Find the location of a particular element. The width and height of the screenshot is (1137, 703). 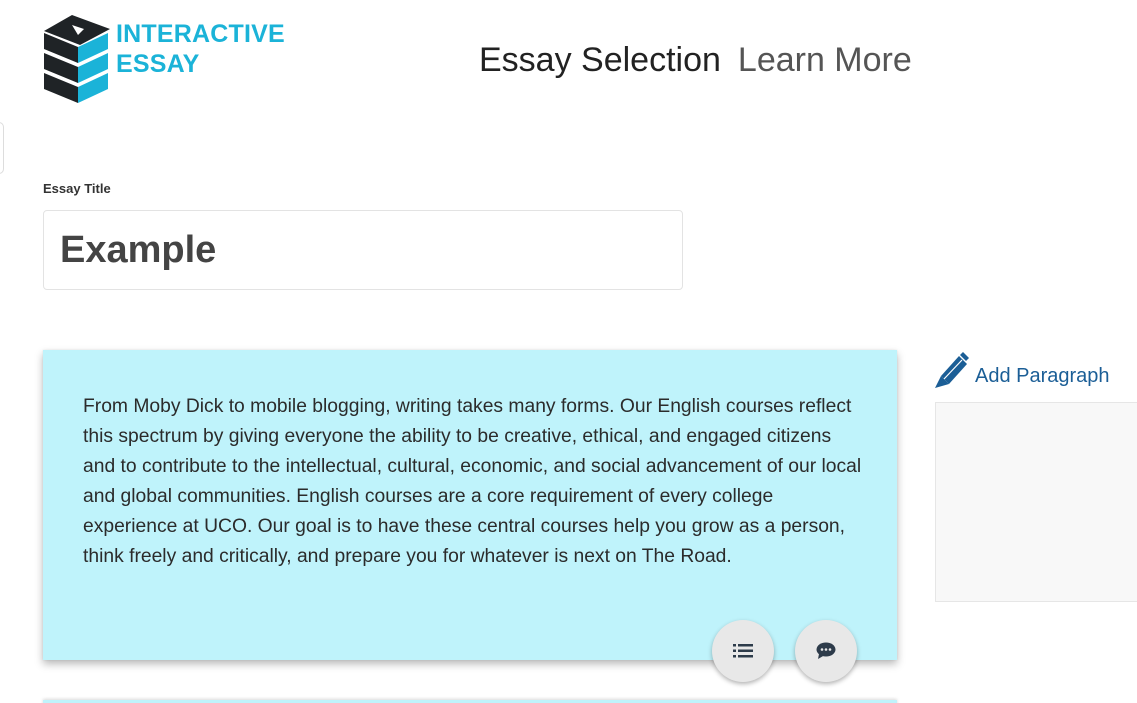

list-icon is located at coordinates (743, 651).